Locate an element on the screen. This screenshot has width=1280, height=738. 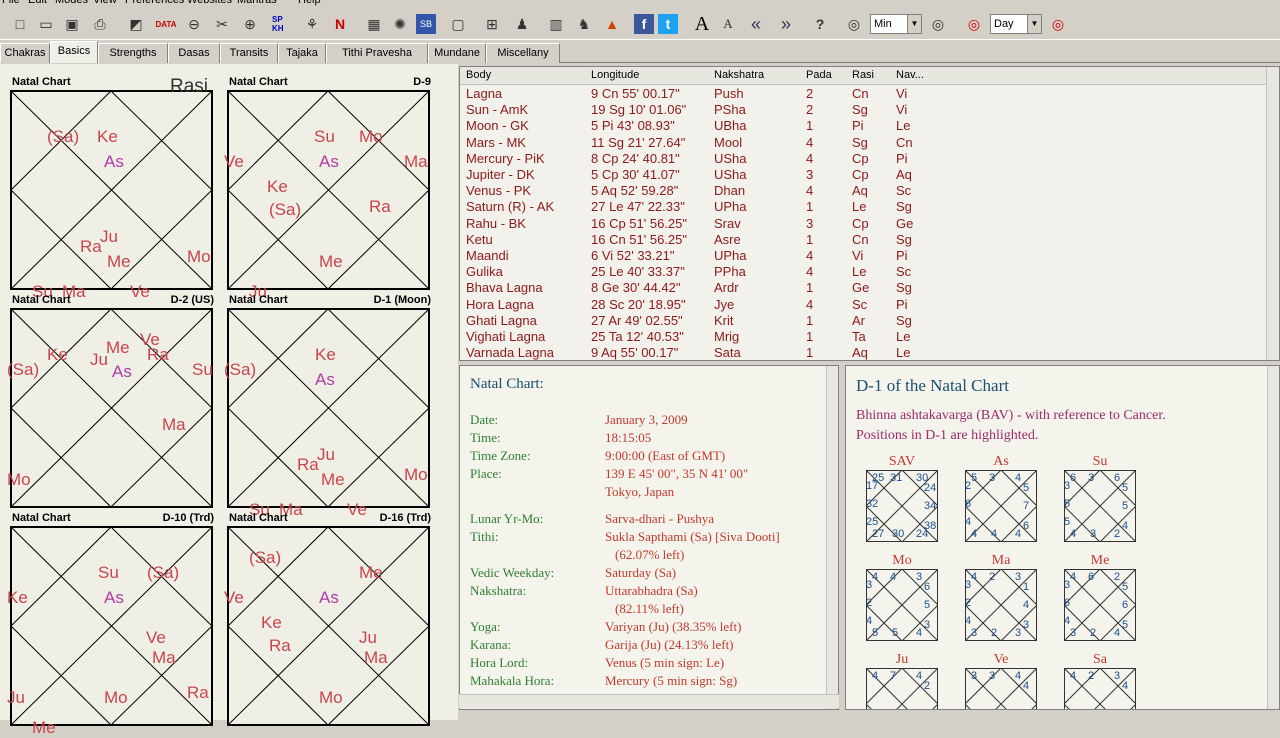
bav-grid-label: As is located at coordinates (1001, 461).